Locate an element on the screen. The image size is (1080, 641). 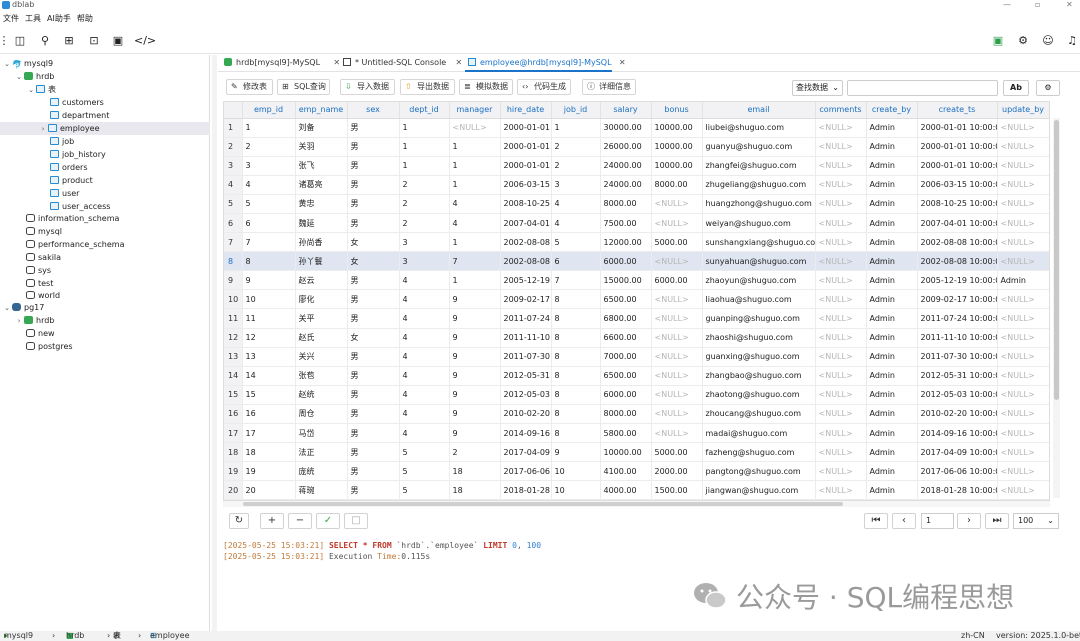
row-number: 16 is located at coordinates (233, 414).